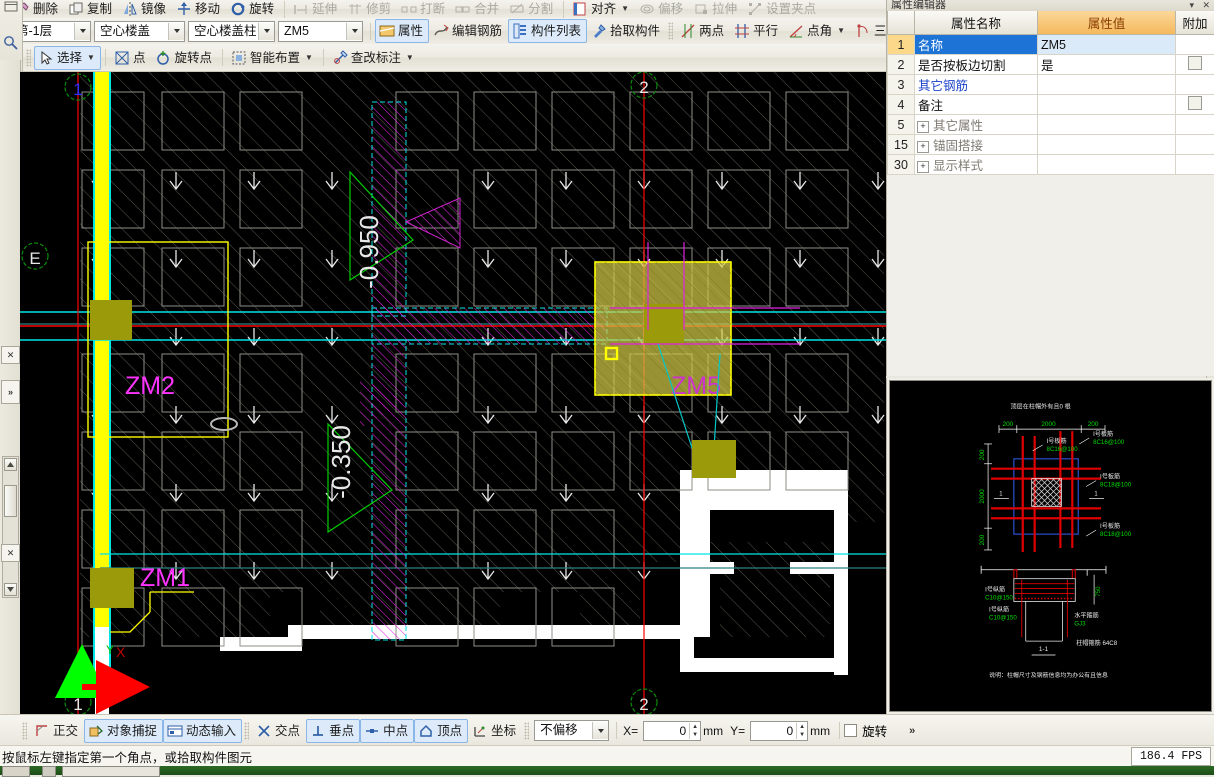  Describe the element at coordinates (123, 731) in the screenshot. I see `对象捕捉-button: 对象捕捉` at that location.